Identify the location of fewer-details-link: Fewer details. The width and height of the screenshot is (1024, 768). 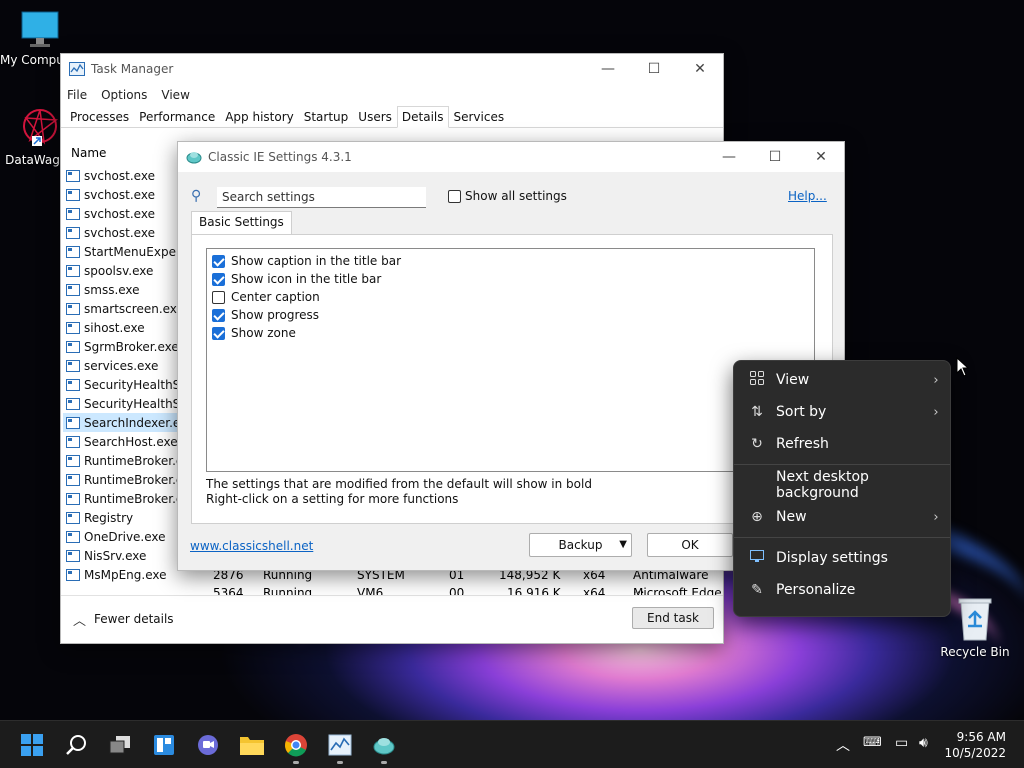
(134, 619).